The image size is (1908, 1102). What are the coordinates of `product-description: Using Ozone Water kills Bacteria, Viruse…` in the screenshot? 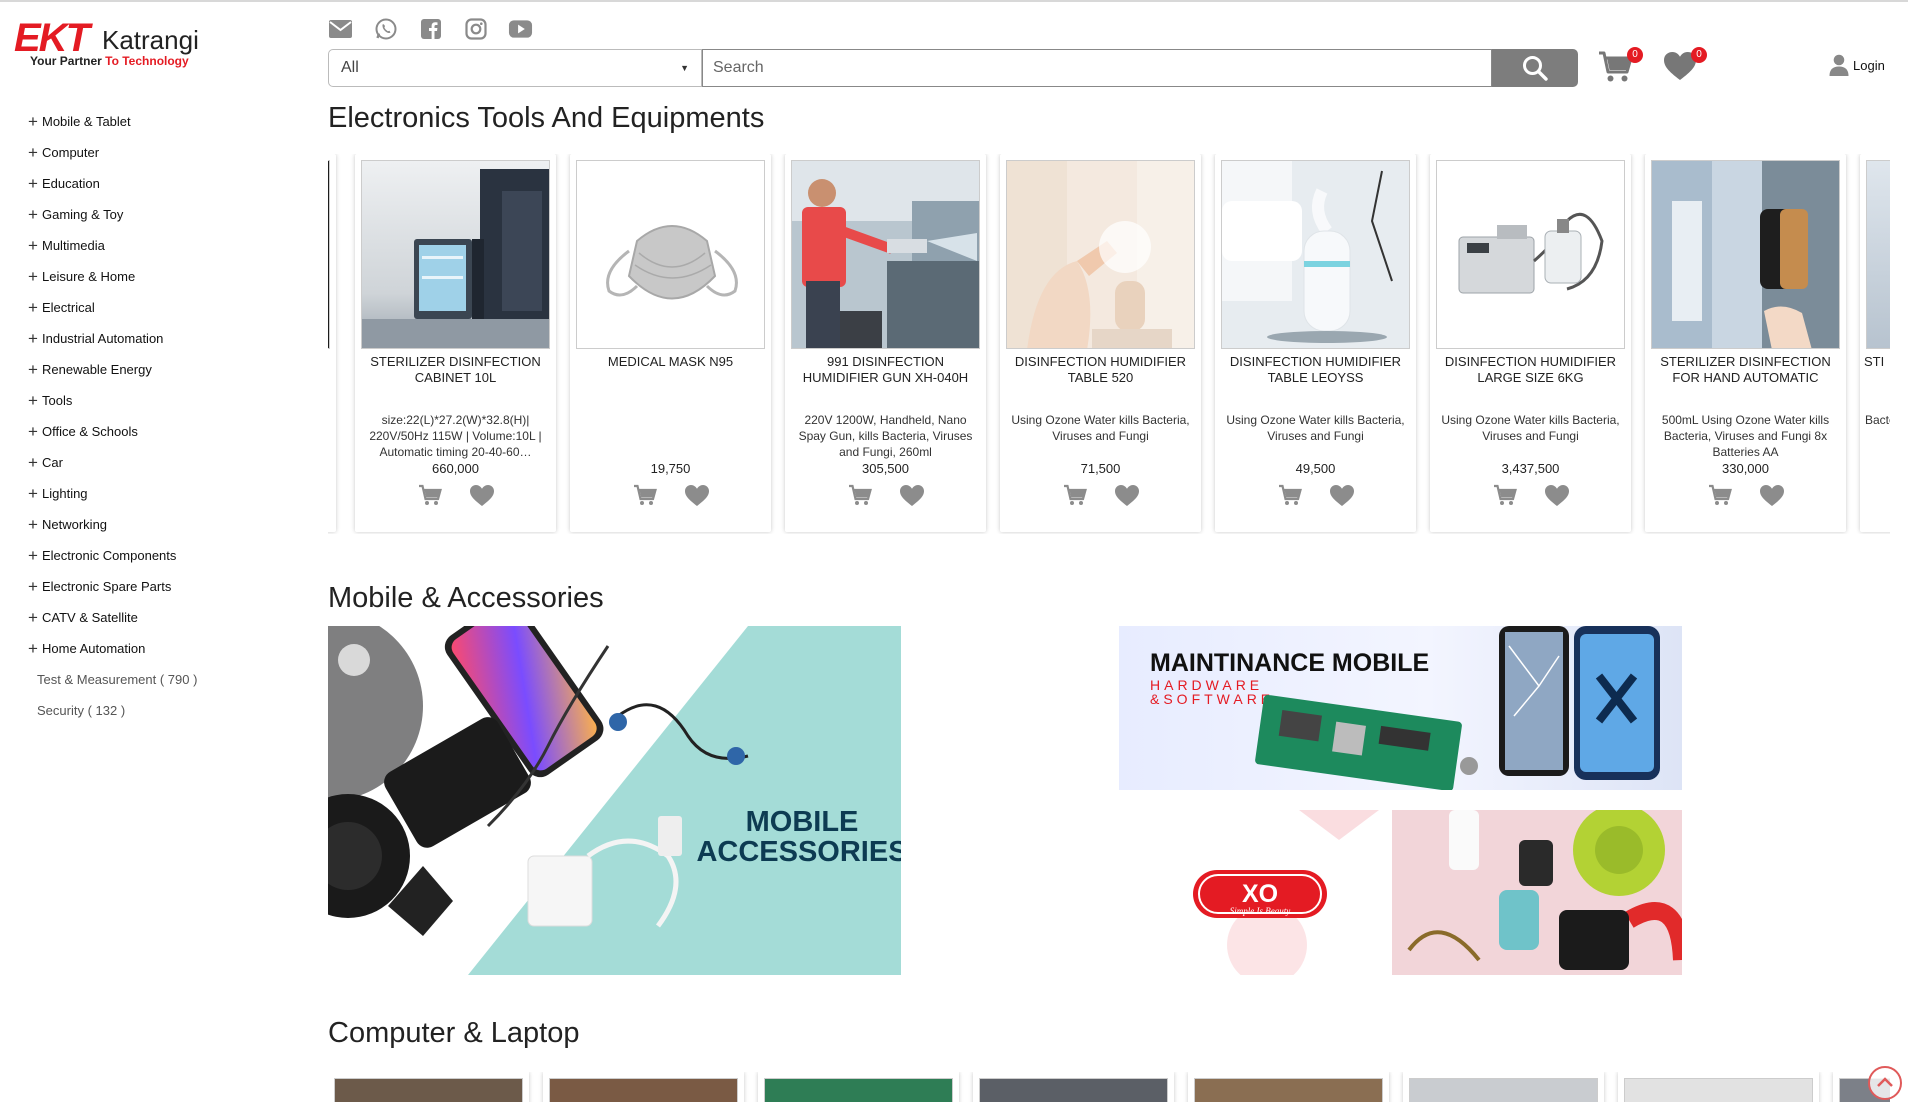 It's located at (1530, 428).